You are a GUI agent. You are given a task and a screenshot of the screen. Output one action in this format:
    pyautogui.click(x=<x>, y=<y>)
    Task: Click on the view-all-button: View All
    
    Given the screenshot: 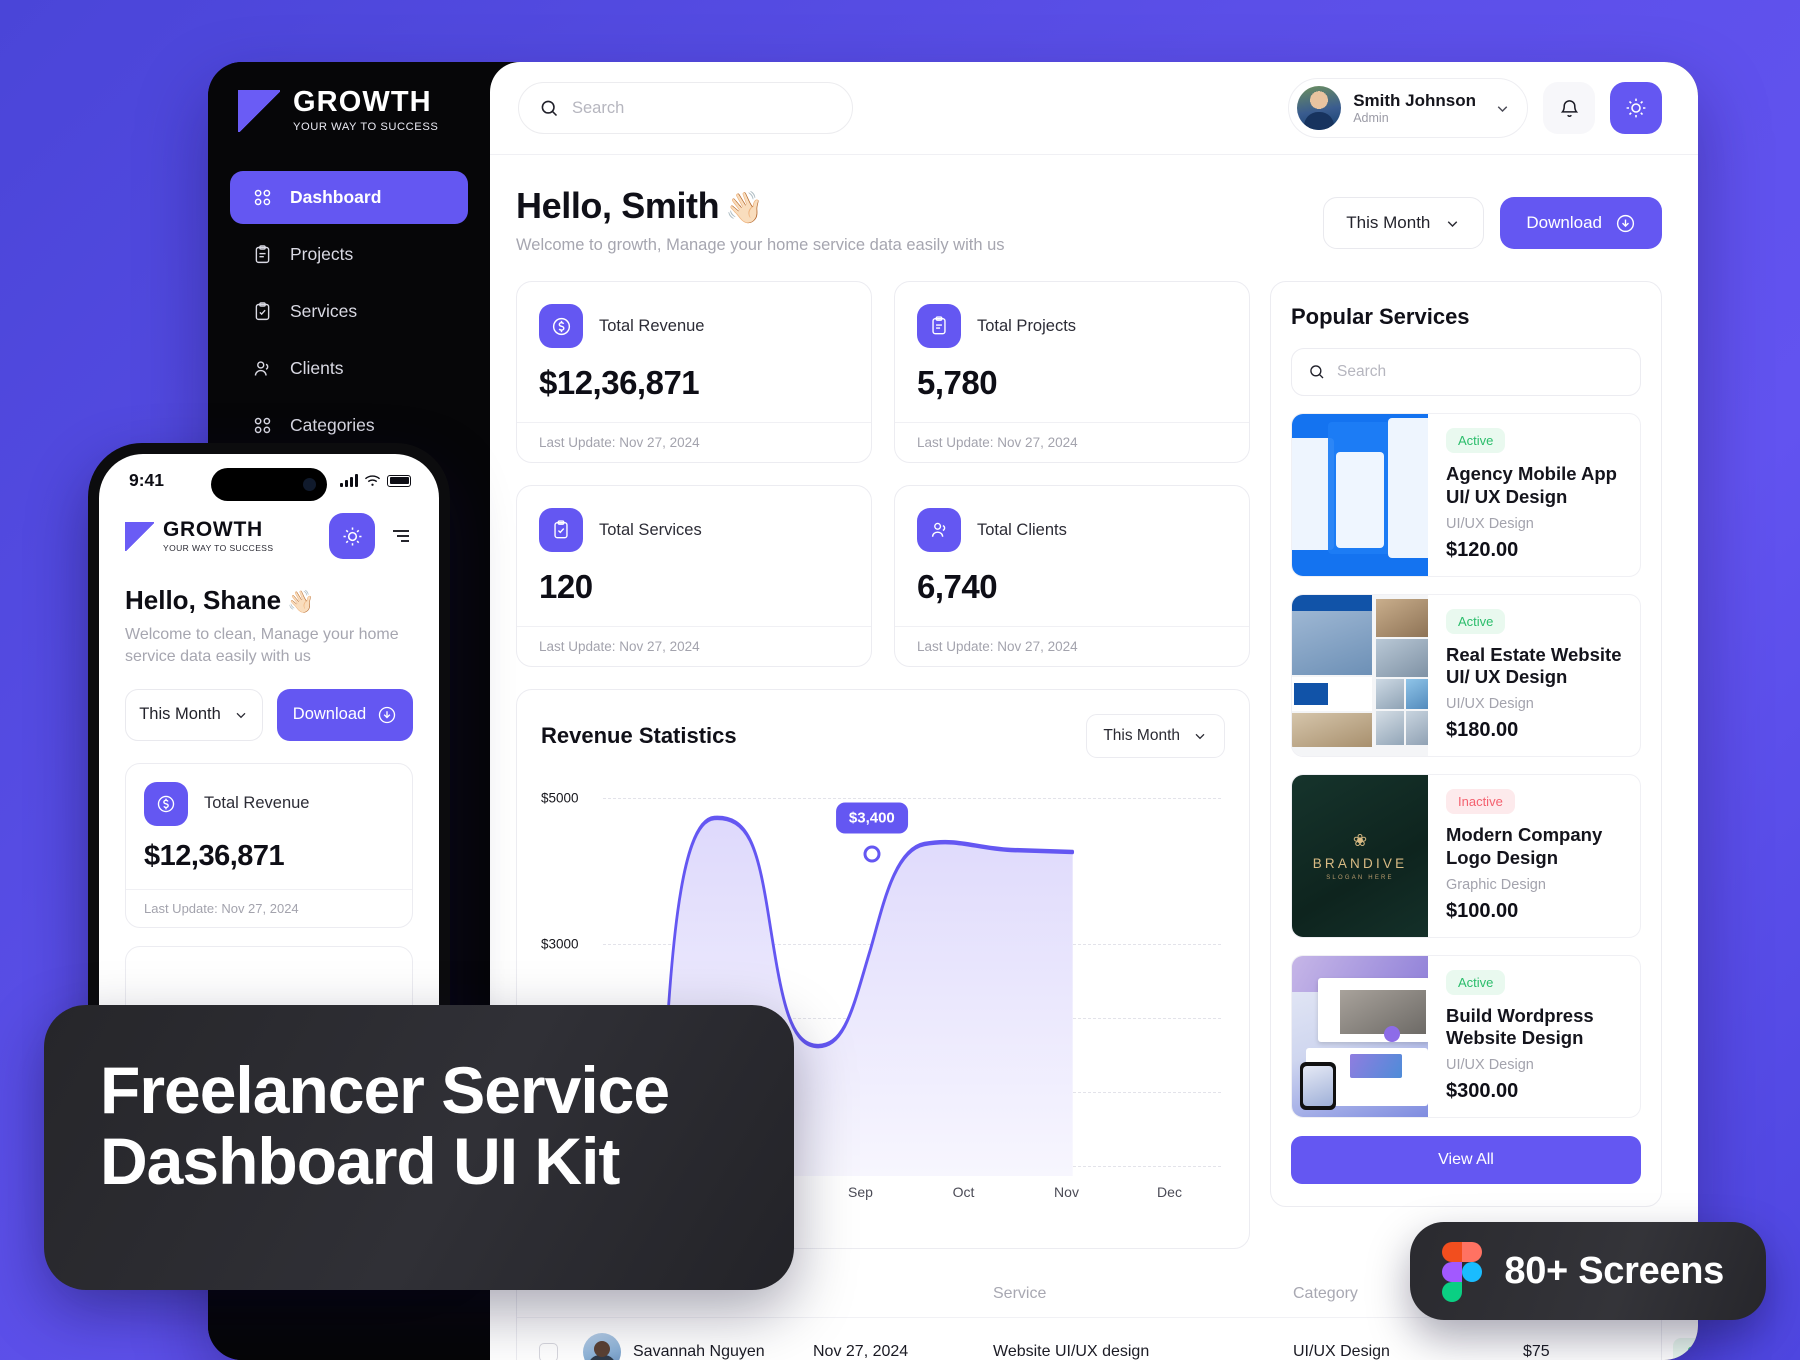 What is the action you would take?
    pyautogui.click(x=1466, y=1160)
    